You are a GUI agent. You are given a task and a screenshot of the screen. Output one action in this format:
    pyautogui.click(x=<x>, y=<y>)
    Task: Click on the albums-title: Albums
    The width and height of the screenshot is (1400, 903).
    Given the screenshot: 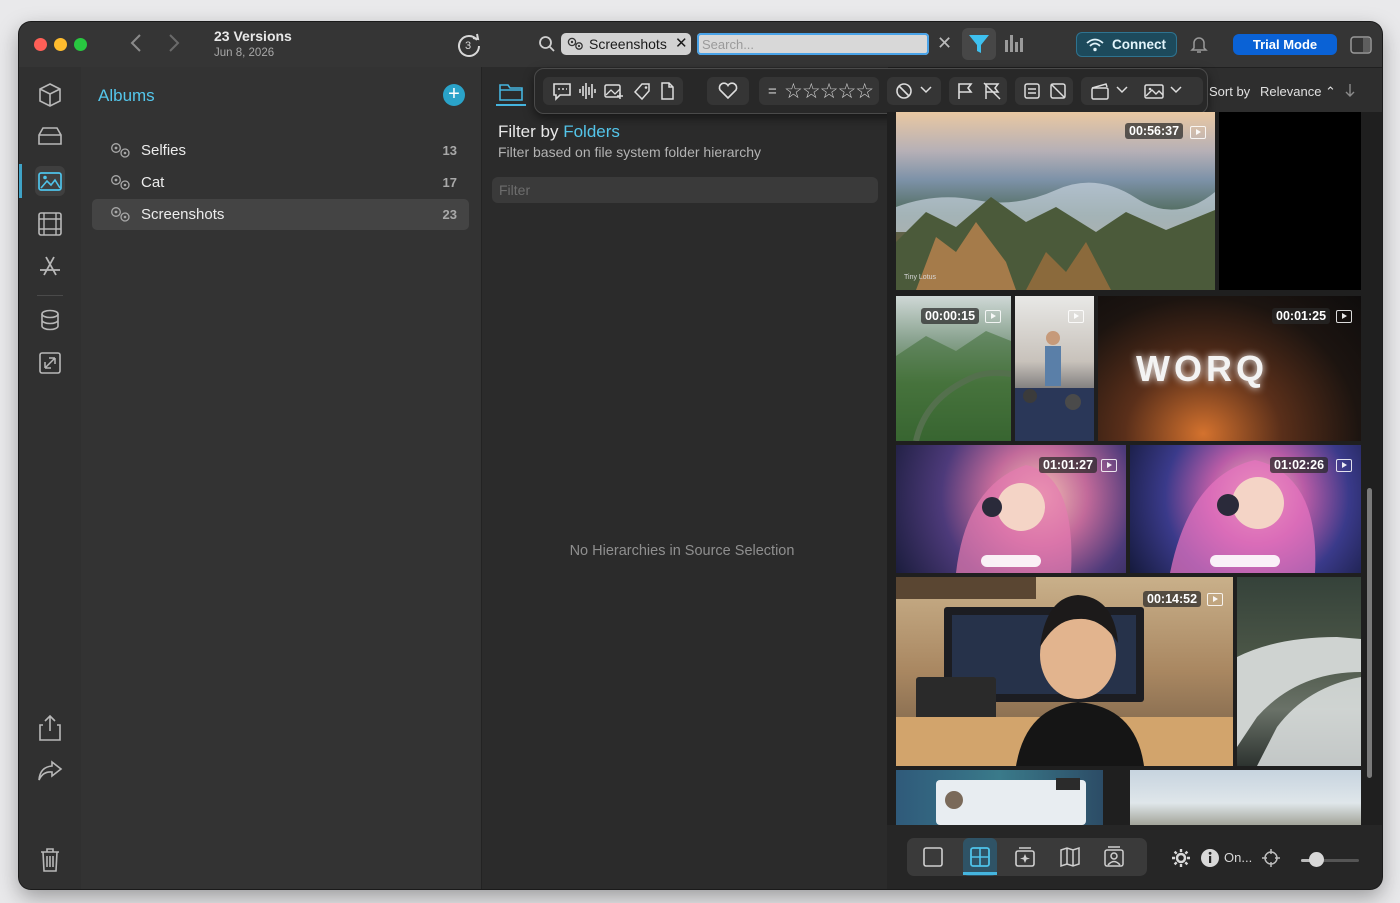 What is the action you would take?
    pyautogui.click(x=126, y=95)
    